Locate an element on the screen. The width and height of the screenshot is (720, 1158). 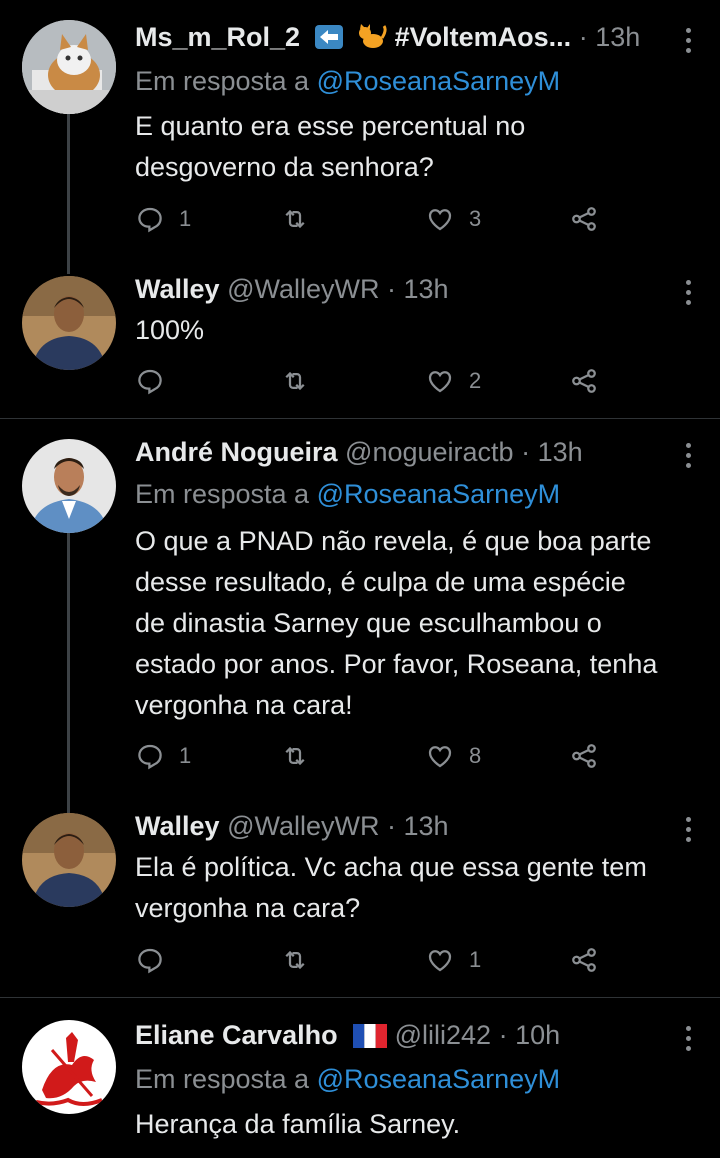
saint-george-avatar-icon is located at coordinates (69, 1067).